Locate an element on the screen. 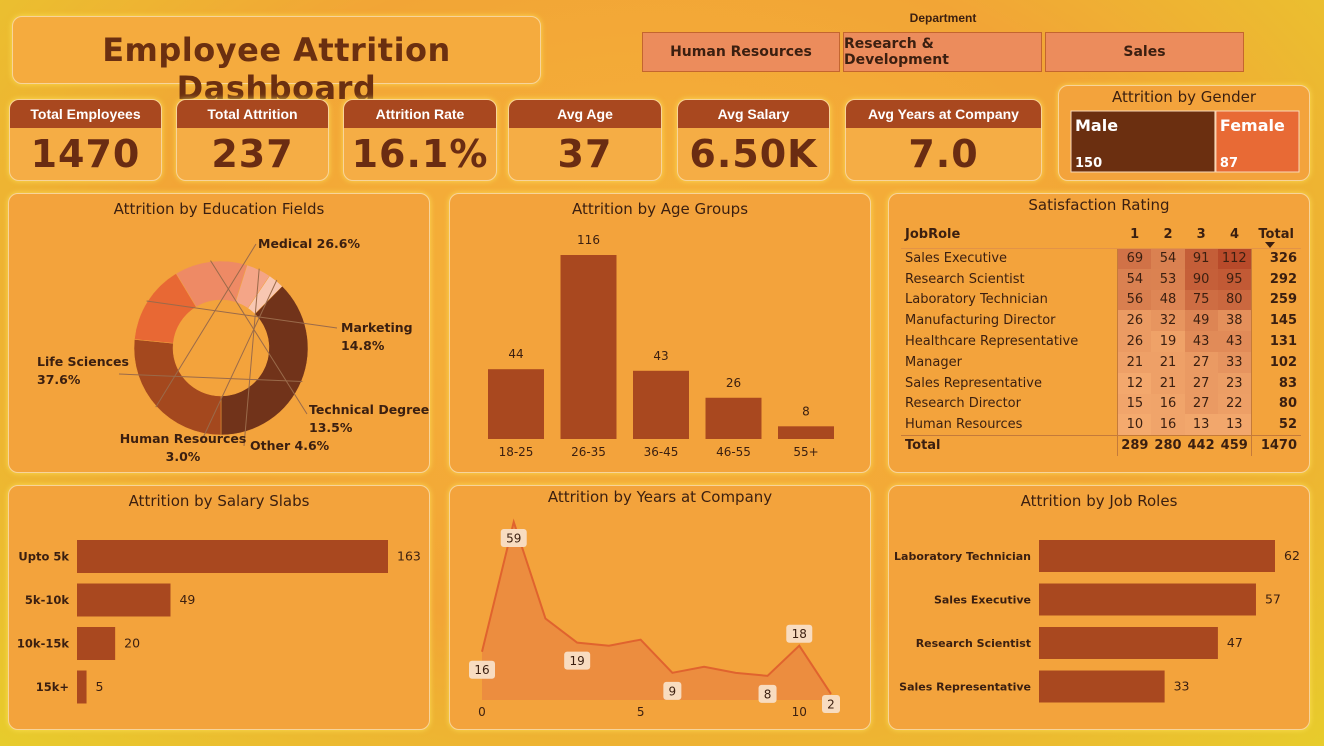 The image size is (1324, 746). age-bar-value: 26 is located at coordinates (733, 383).